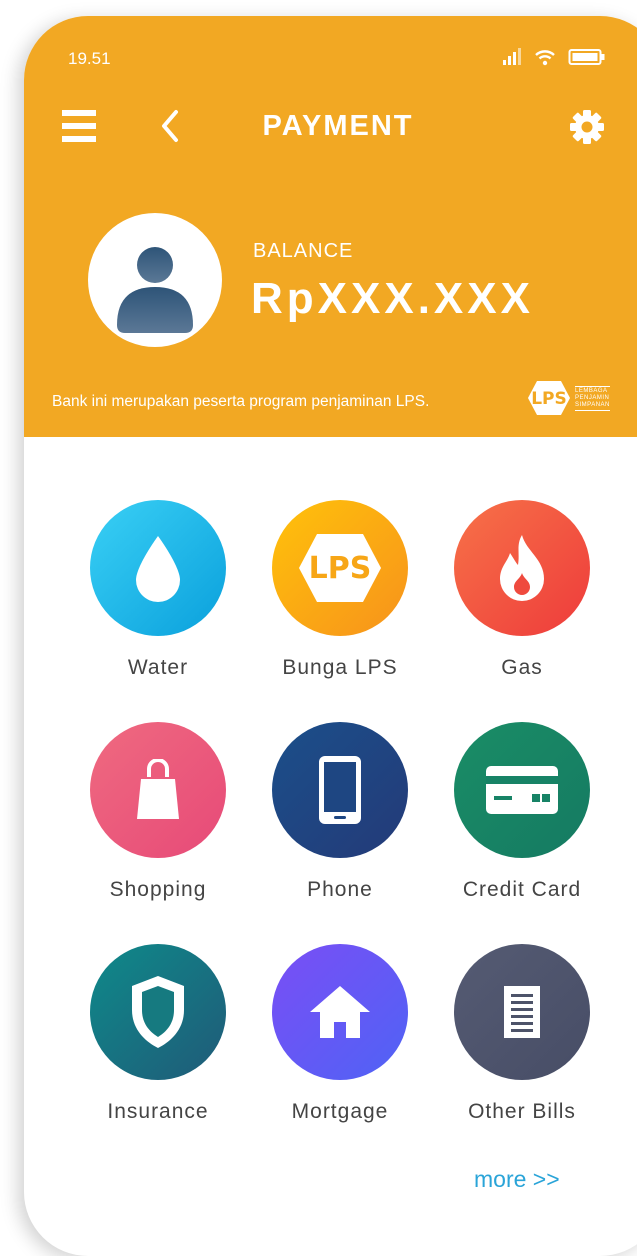 The height and width of the screenshot is (1256, 637). I want to click on wifi-icon, so click(545, 58).